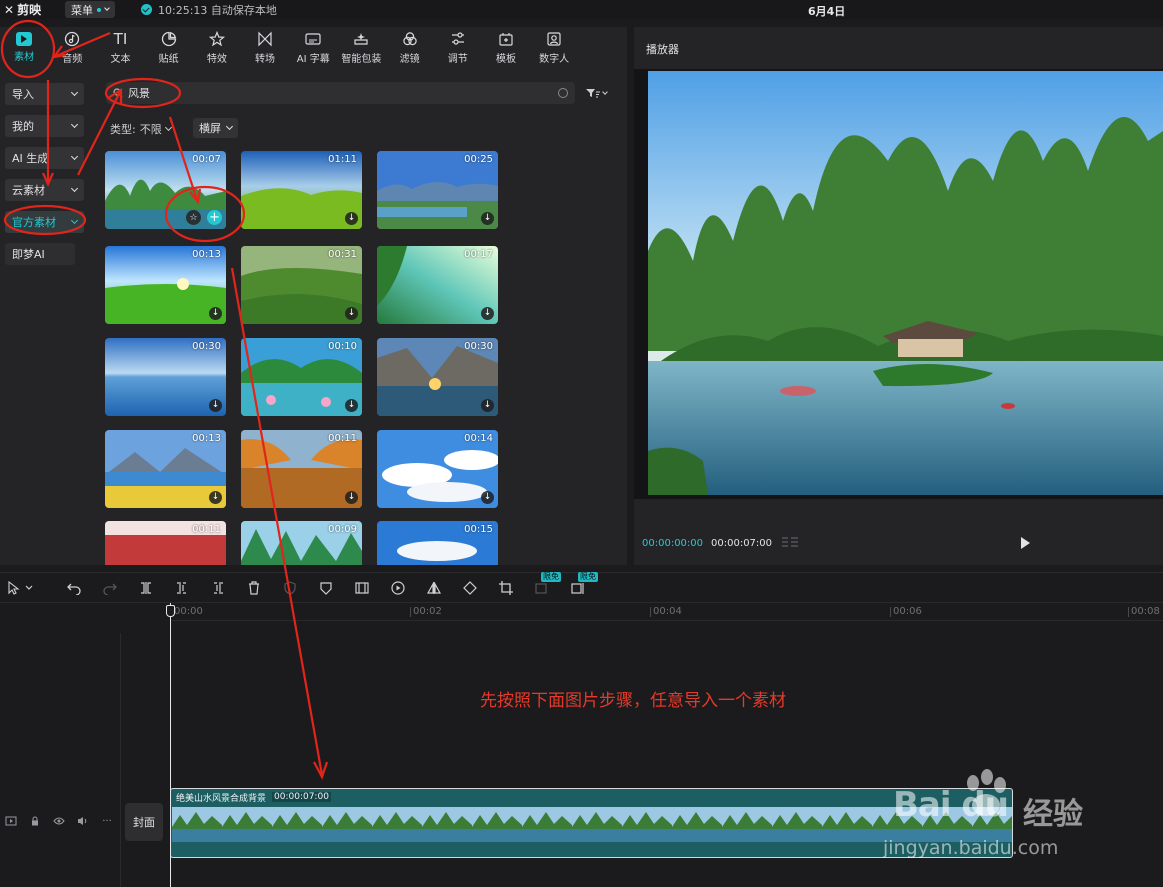  What do you see at coordinates (971, 848) in the screenshot?
I see `watermark-url: jingyan.baidu.com` at bounding box center [971, 848].